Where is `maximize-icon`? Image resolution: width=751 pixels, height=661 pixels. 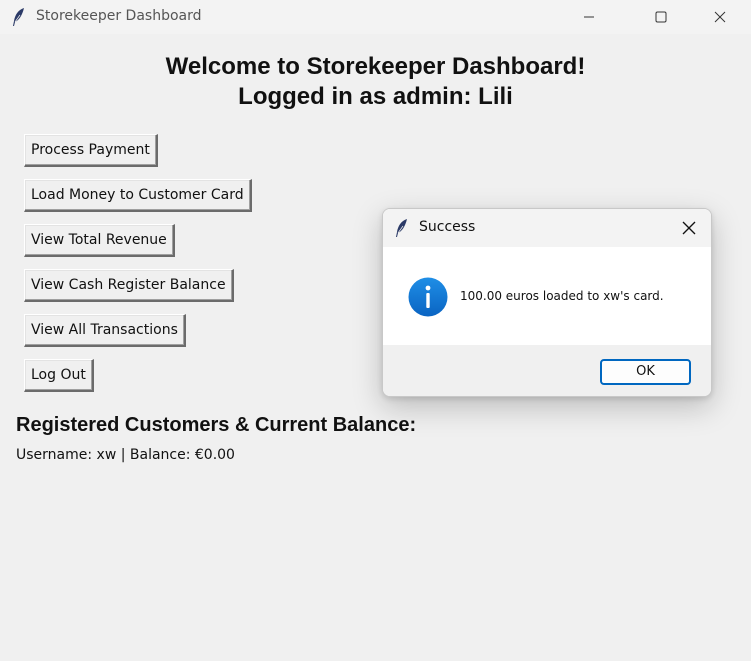
maximize-icon is located at coordinates (661, 17).